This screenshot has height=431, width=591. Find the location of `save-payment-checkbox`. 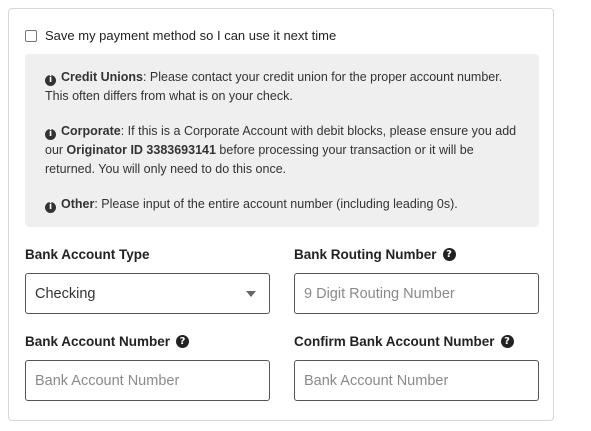

save-payment-checkbox is located at coordinates (31, 35).